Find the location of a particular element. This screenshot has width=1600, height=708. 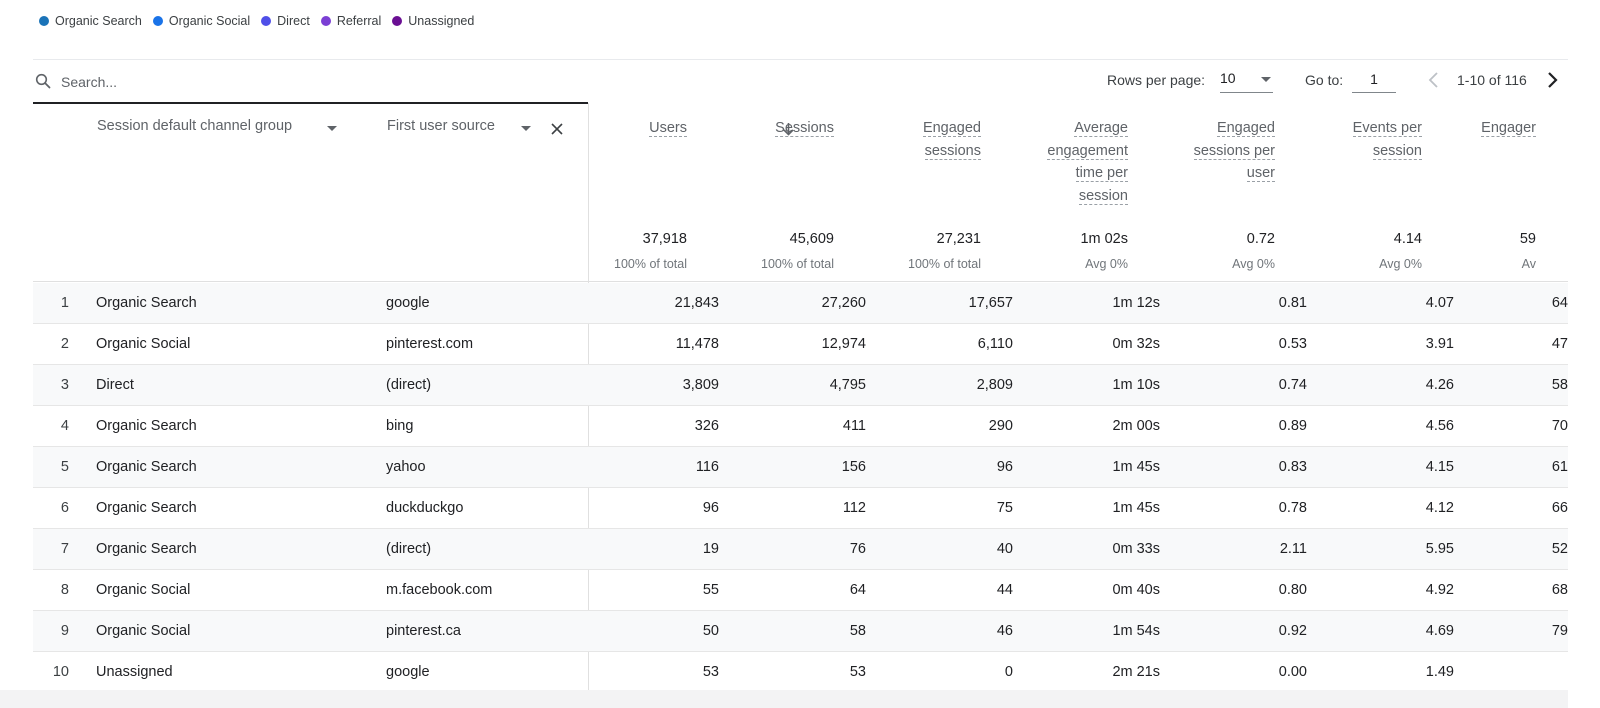

cell-avg-engagement-time: 1m 45s is located at coordinates (1136, 467).